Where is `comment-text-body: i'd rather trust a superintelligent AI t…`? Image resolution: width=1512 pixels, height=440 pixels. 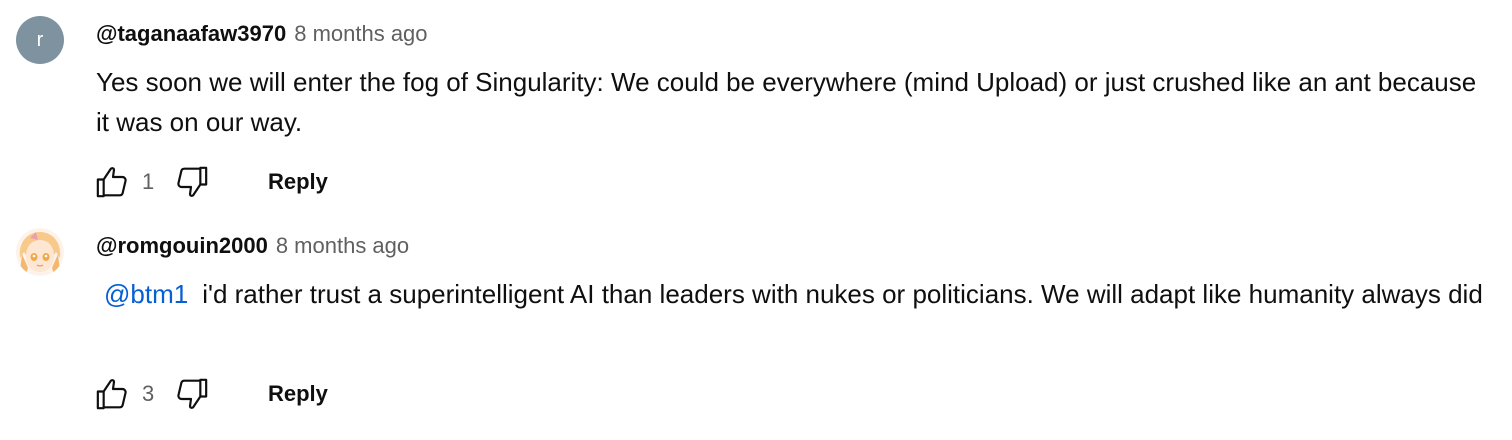 comment-text-body: i'd rather trust a superintelligent AI t… is located at coordinates (842, 294).